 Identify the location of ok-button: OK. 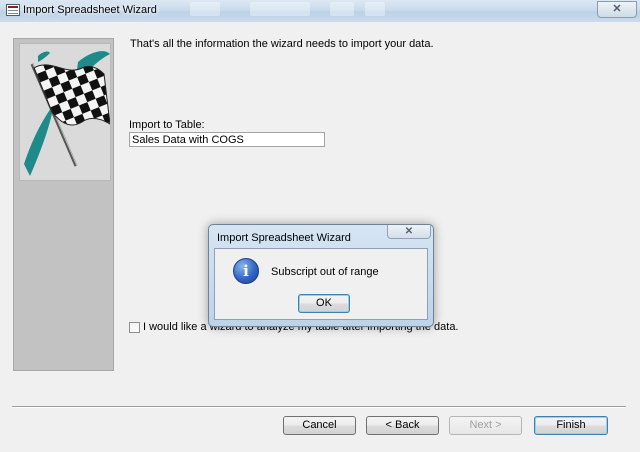
(324, 303).